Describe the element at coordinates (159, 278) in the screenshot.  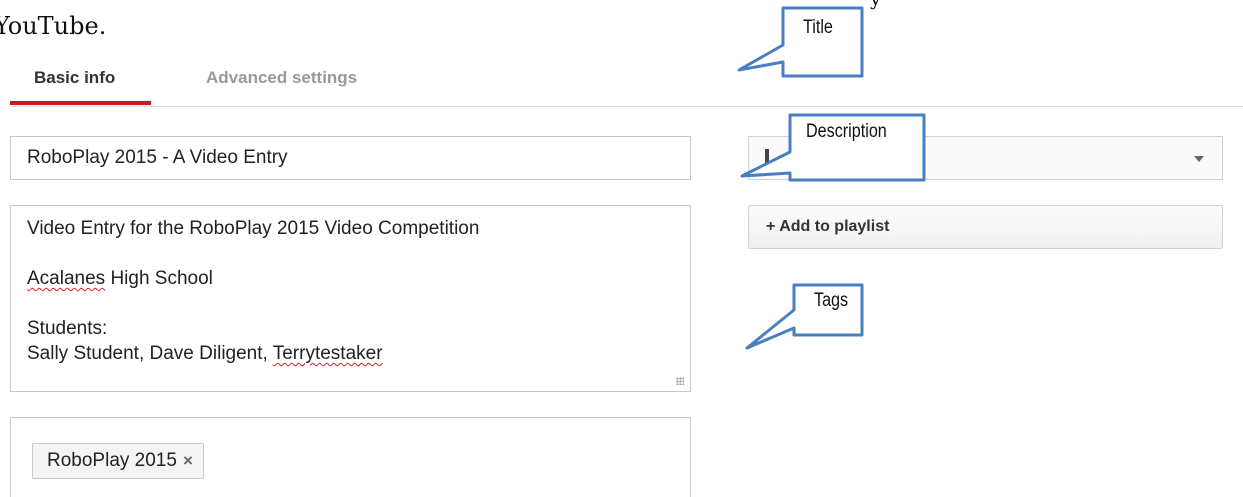
I see `description-text: High School` at that location.